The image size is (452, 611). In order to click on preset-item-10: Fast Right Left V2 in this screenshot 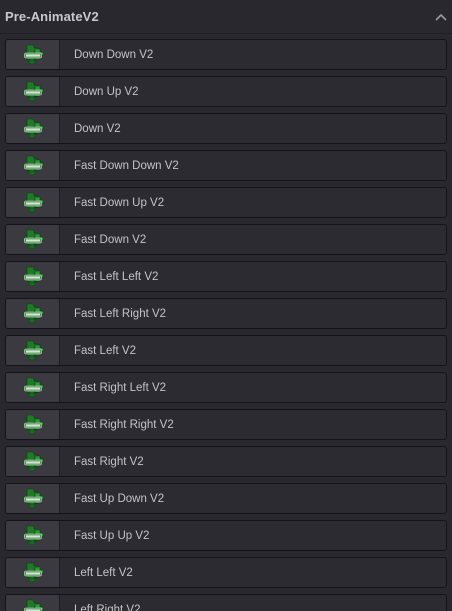, I will do `click(226, 387)`.